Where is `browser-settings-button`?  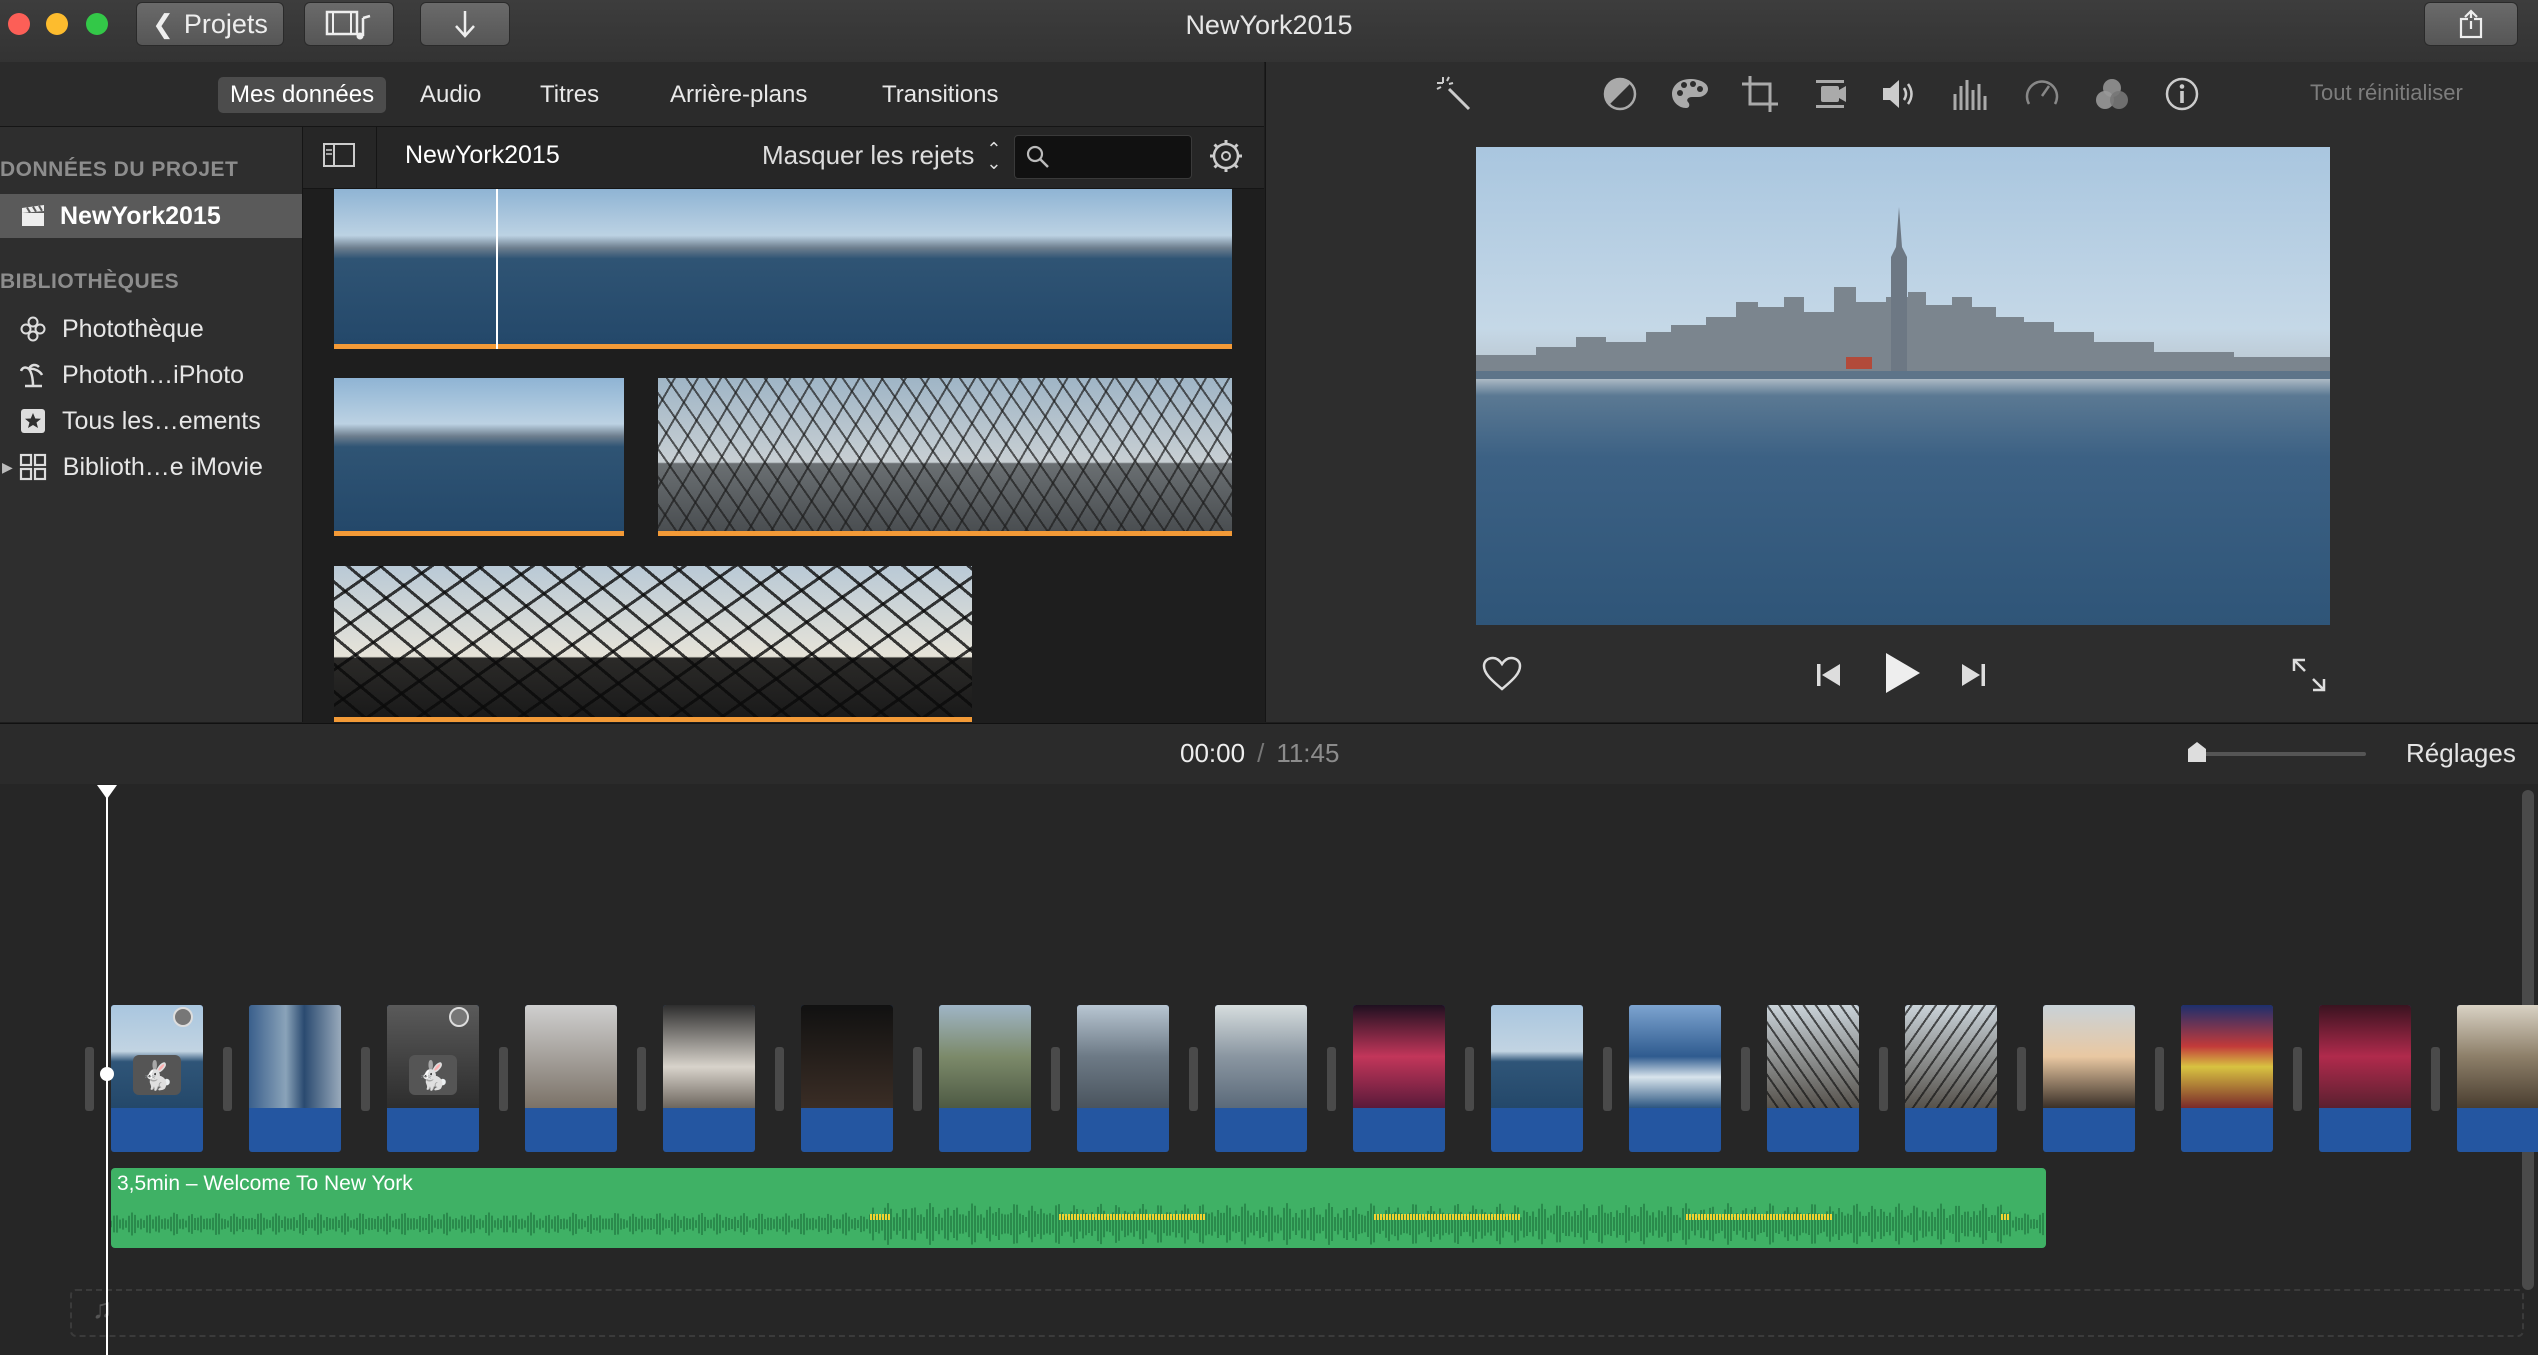
browser-settings-button is located at coordinates (1226, 156).